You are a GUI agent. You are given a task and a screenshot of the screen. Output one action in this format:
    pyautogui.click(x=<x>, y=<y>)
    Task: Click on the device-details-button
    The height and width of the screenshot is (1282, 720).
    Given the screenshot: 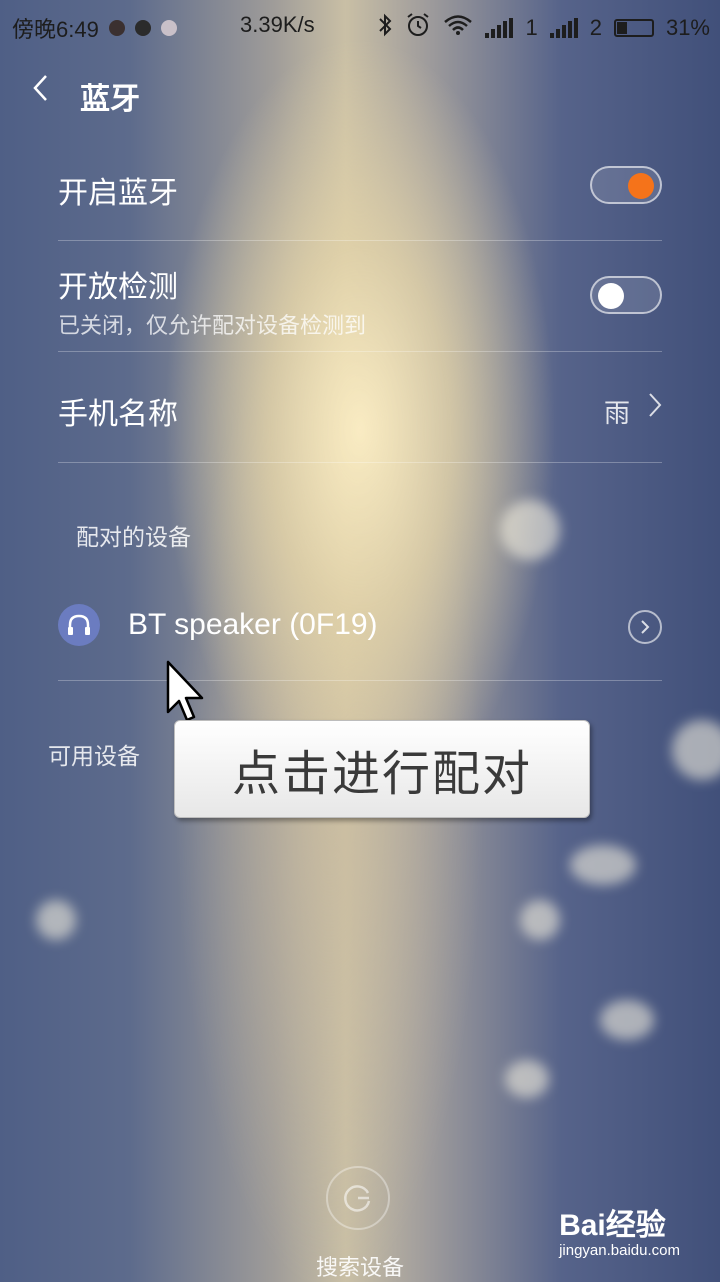 What is the action you would take?
    pyautogui.click(x=645, y=627)
    